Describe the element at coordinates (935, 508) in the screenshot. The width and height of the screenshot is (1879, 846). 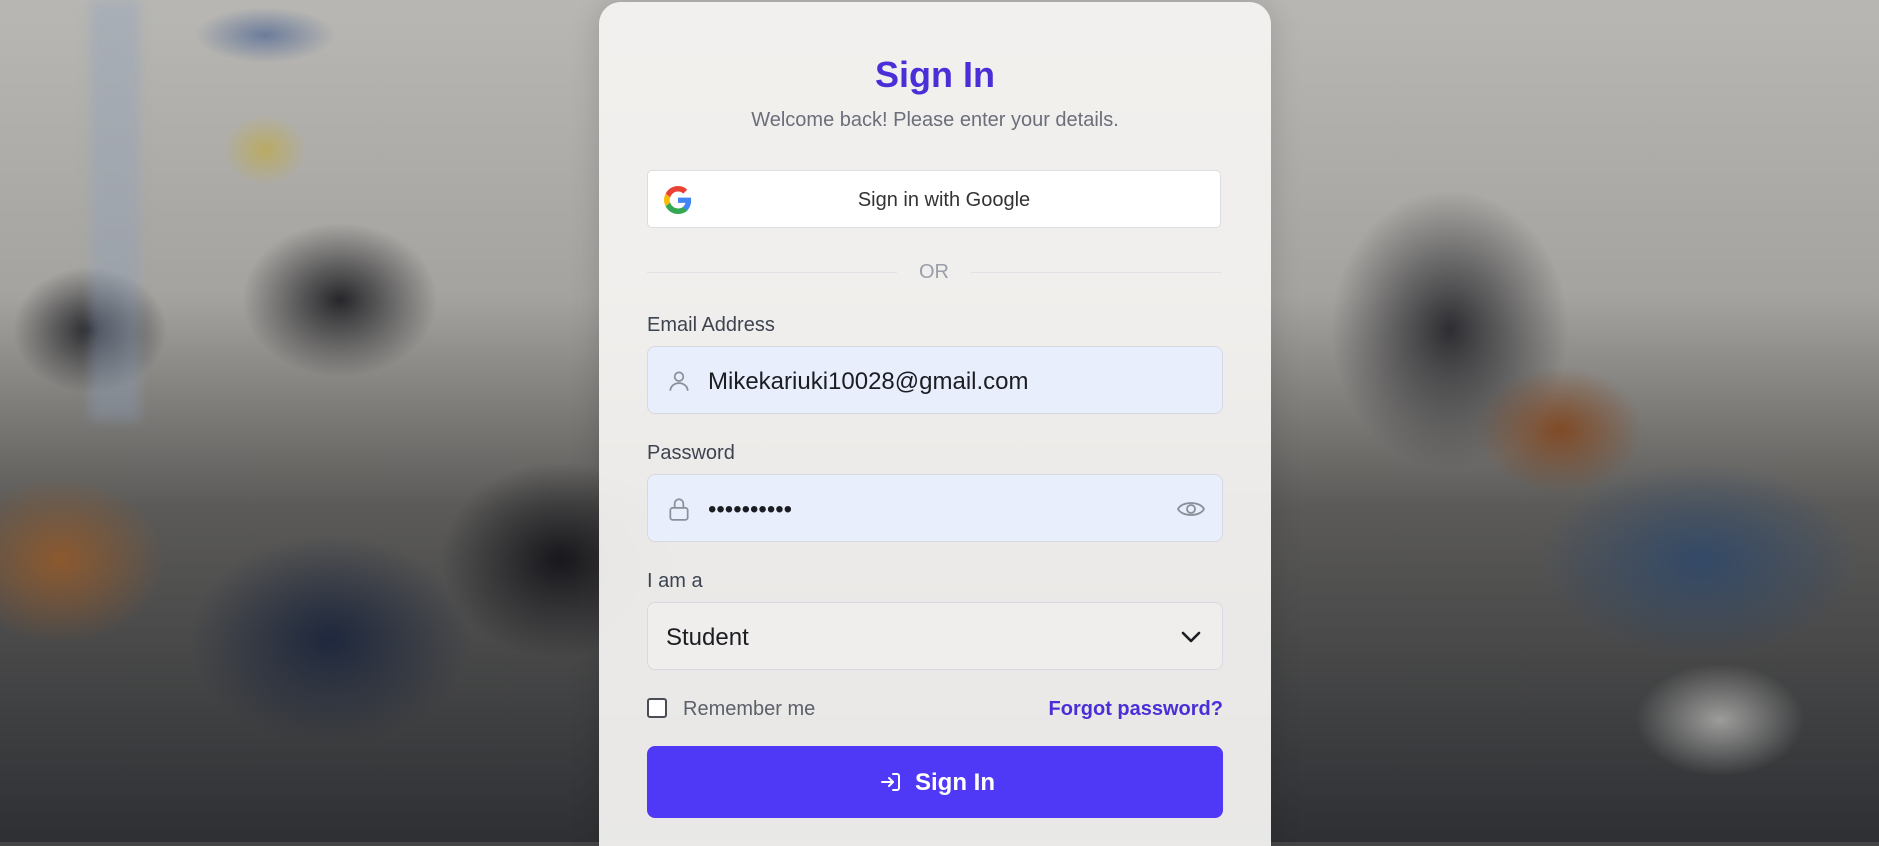
I see `password-field: ••••••••••` at that location.